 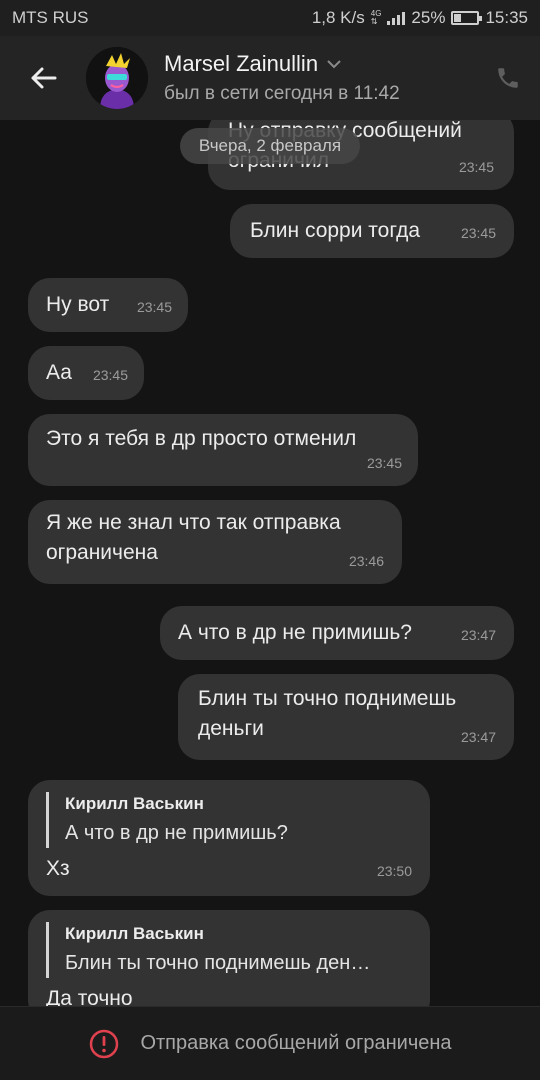 What do you see at coordinates (58, 868) in the screenshot?
I see `message-text: Хз` at bounding box center [58, 868].